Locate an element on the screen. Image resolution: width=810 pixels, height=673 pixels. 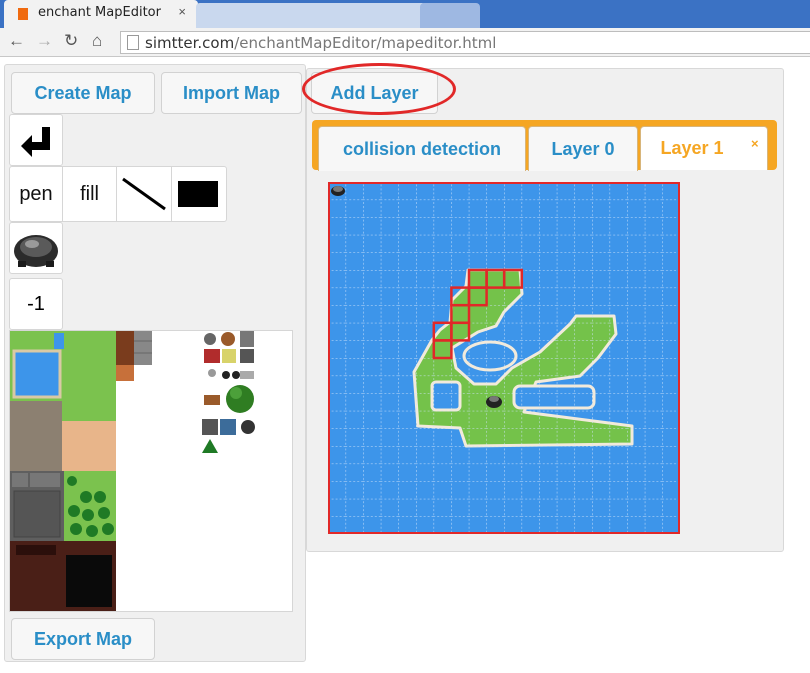
url-host: simtter.com is located at coordinates (190, 43).